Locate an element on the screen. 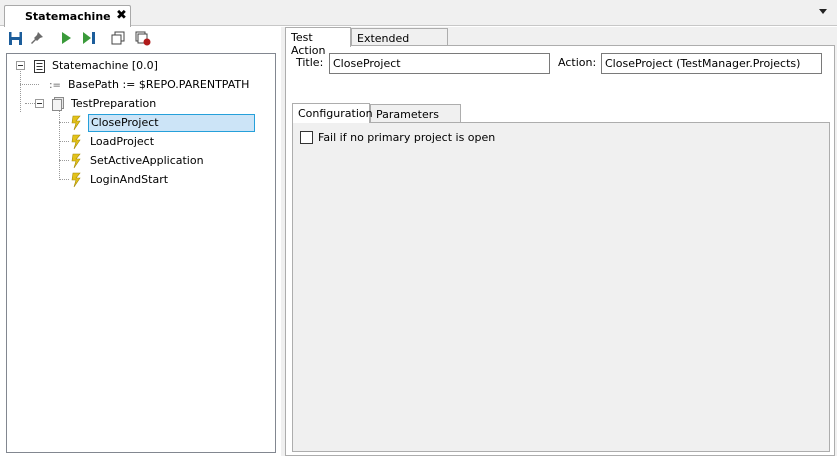 The width and height of the screenshot is (837, 456). tab-parameters: Parameters (0/0) is located at coordinates (415, 119).